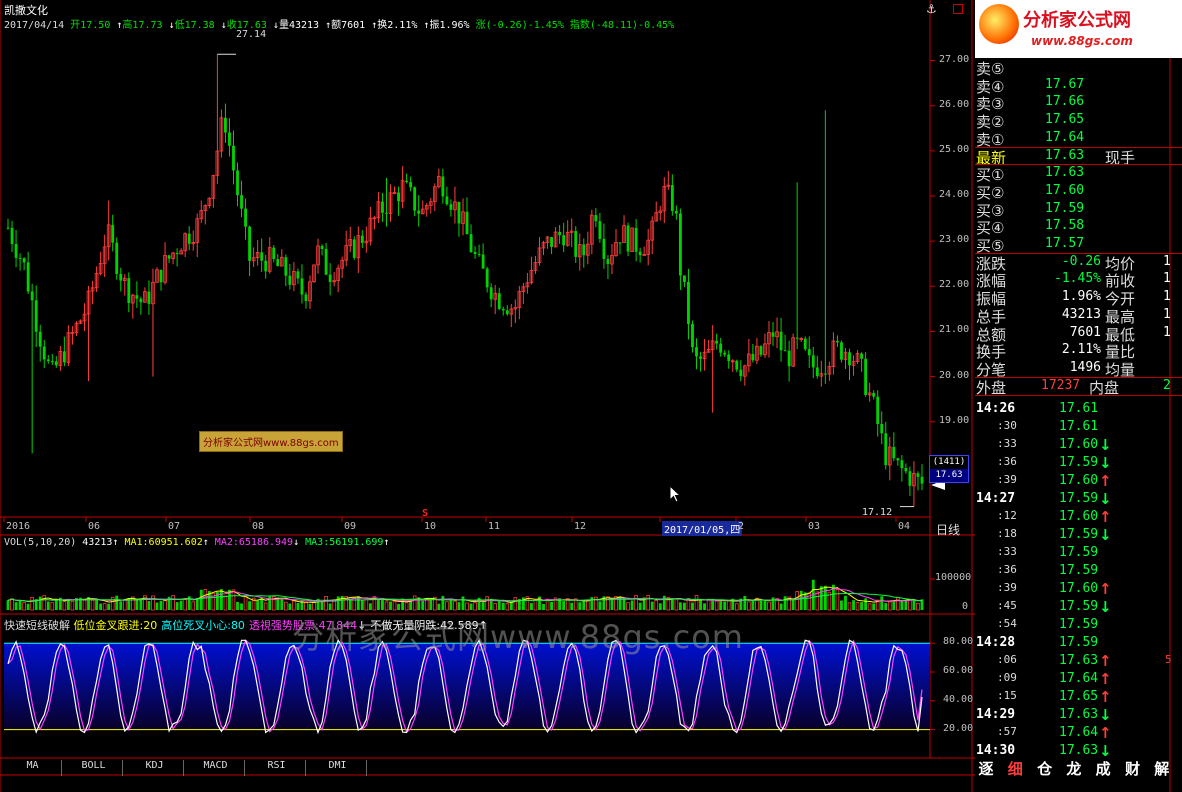 This screenshot has height=792, width=1182. I want to click on change-value: (-0.26)-1.45%, so click(524, 25).